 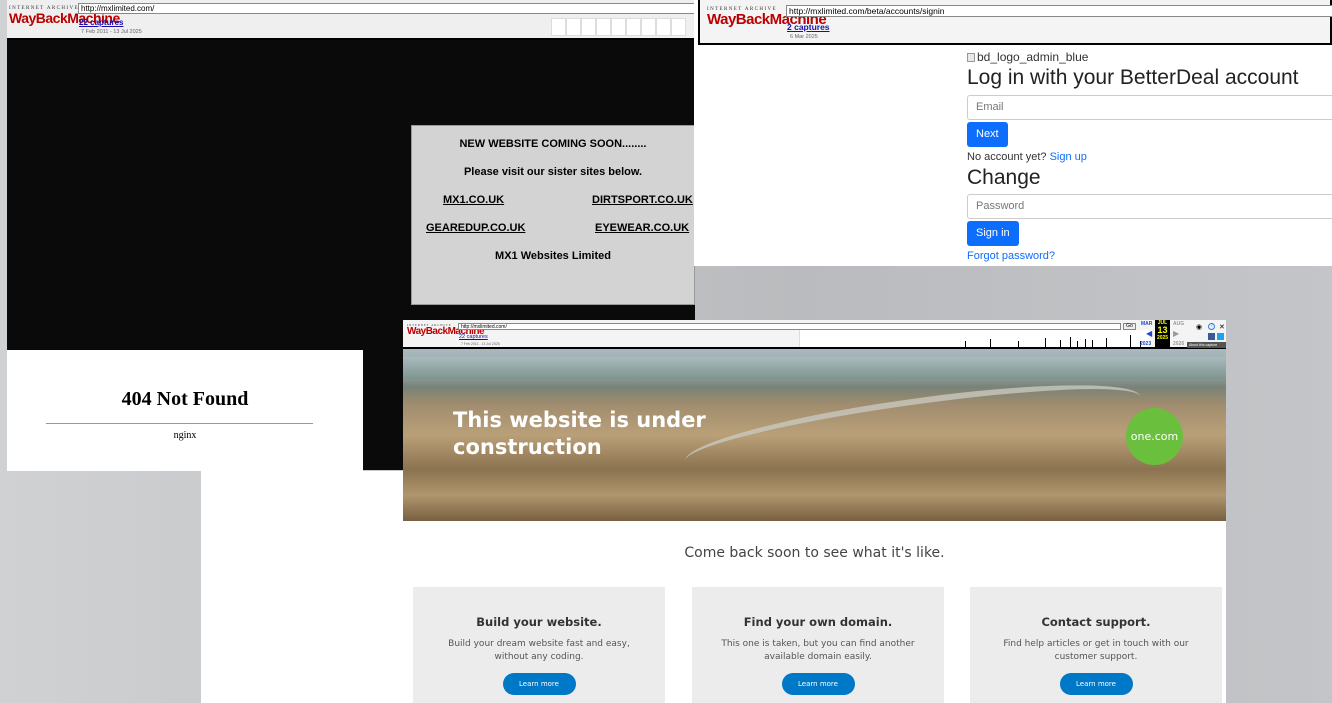 I want to click on password-input: Password, so click(x=1149, y=206).